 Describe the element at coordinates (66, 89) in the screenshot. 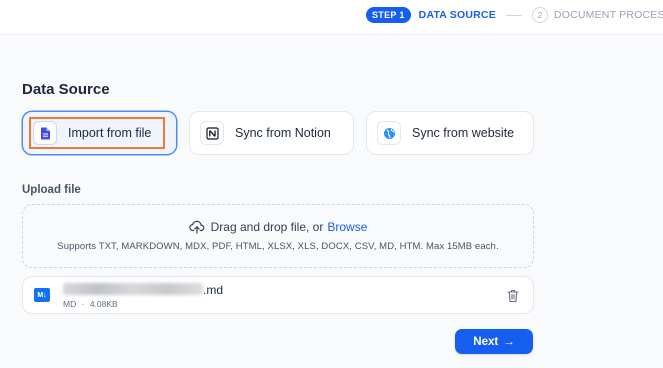

I see `page-title: Data Source` at that location.